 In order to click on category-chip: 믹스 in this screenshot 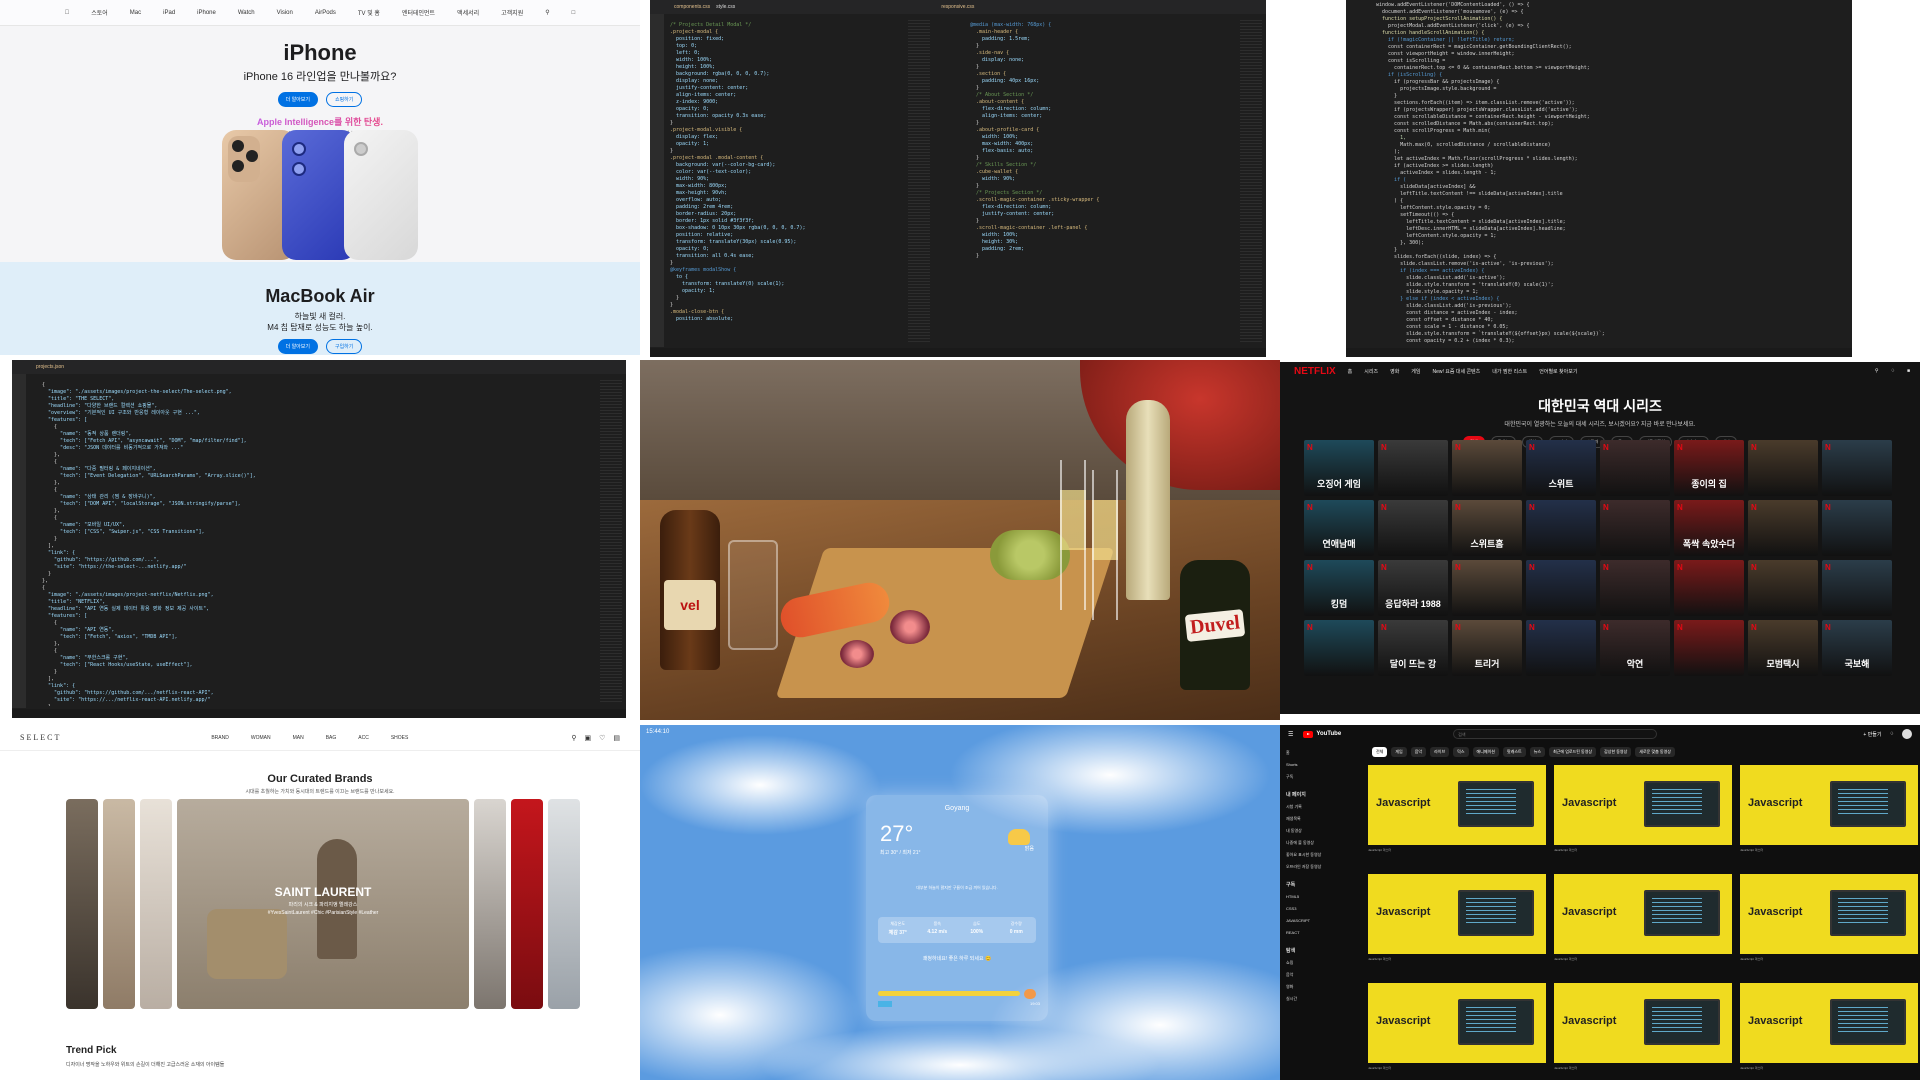, I will do `click(1461, 752)`.